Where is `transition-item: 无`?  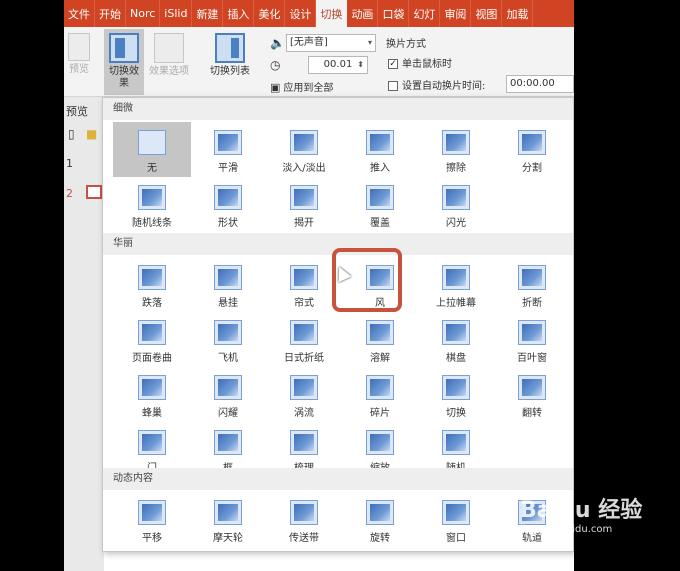
transition-item: 无 is located at coordinates (152, 149).